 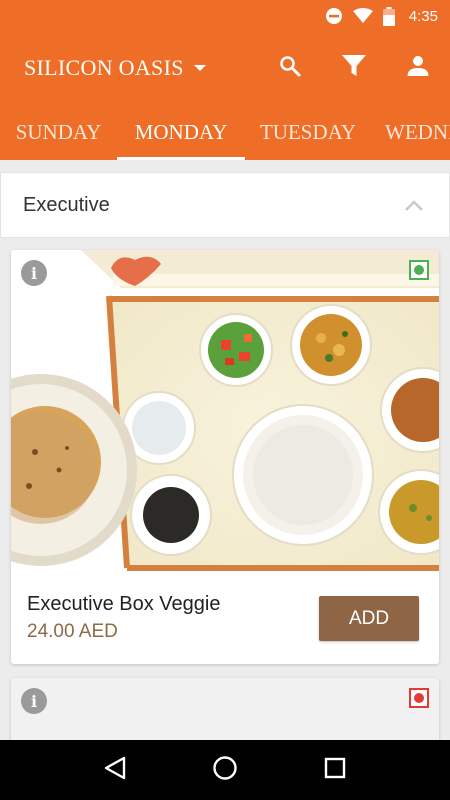 I want to click on section-header-executive: Executive, so click(x=225, y=205).